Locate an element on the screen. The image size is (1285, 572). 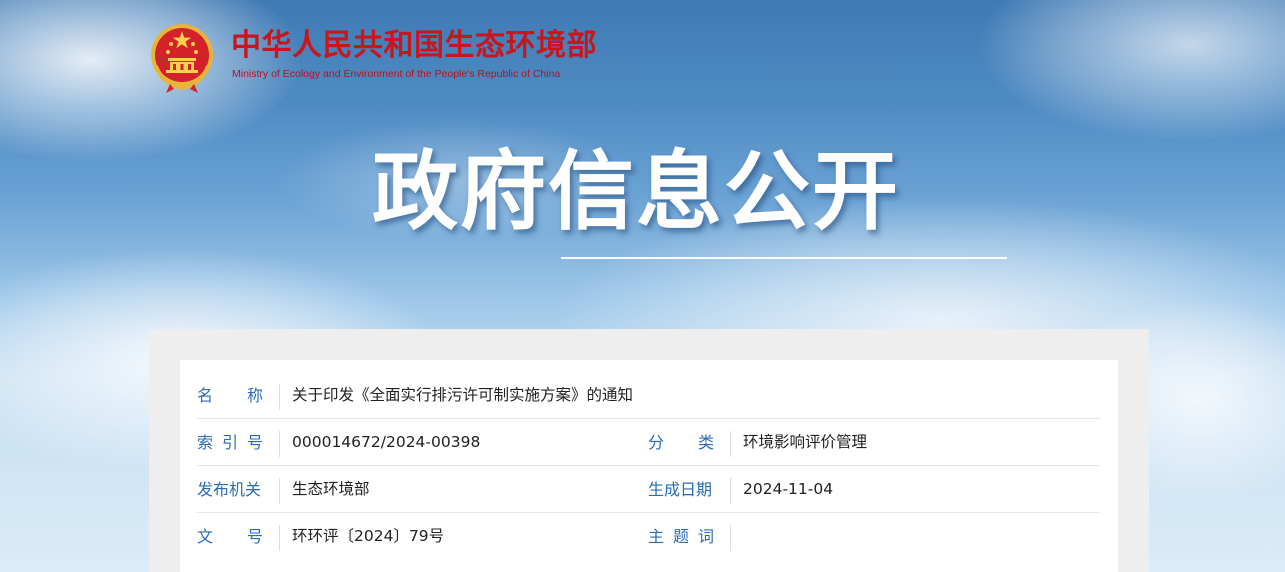
category-label: 分类 is located at coordinates (681, 442).